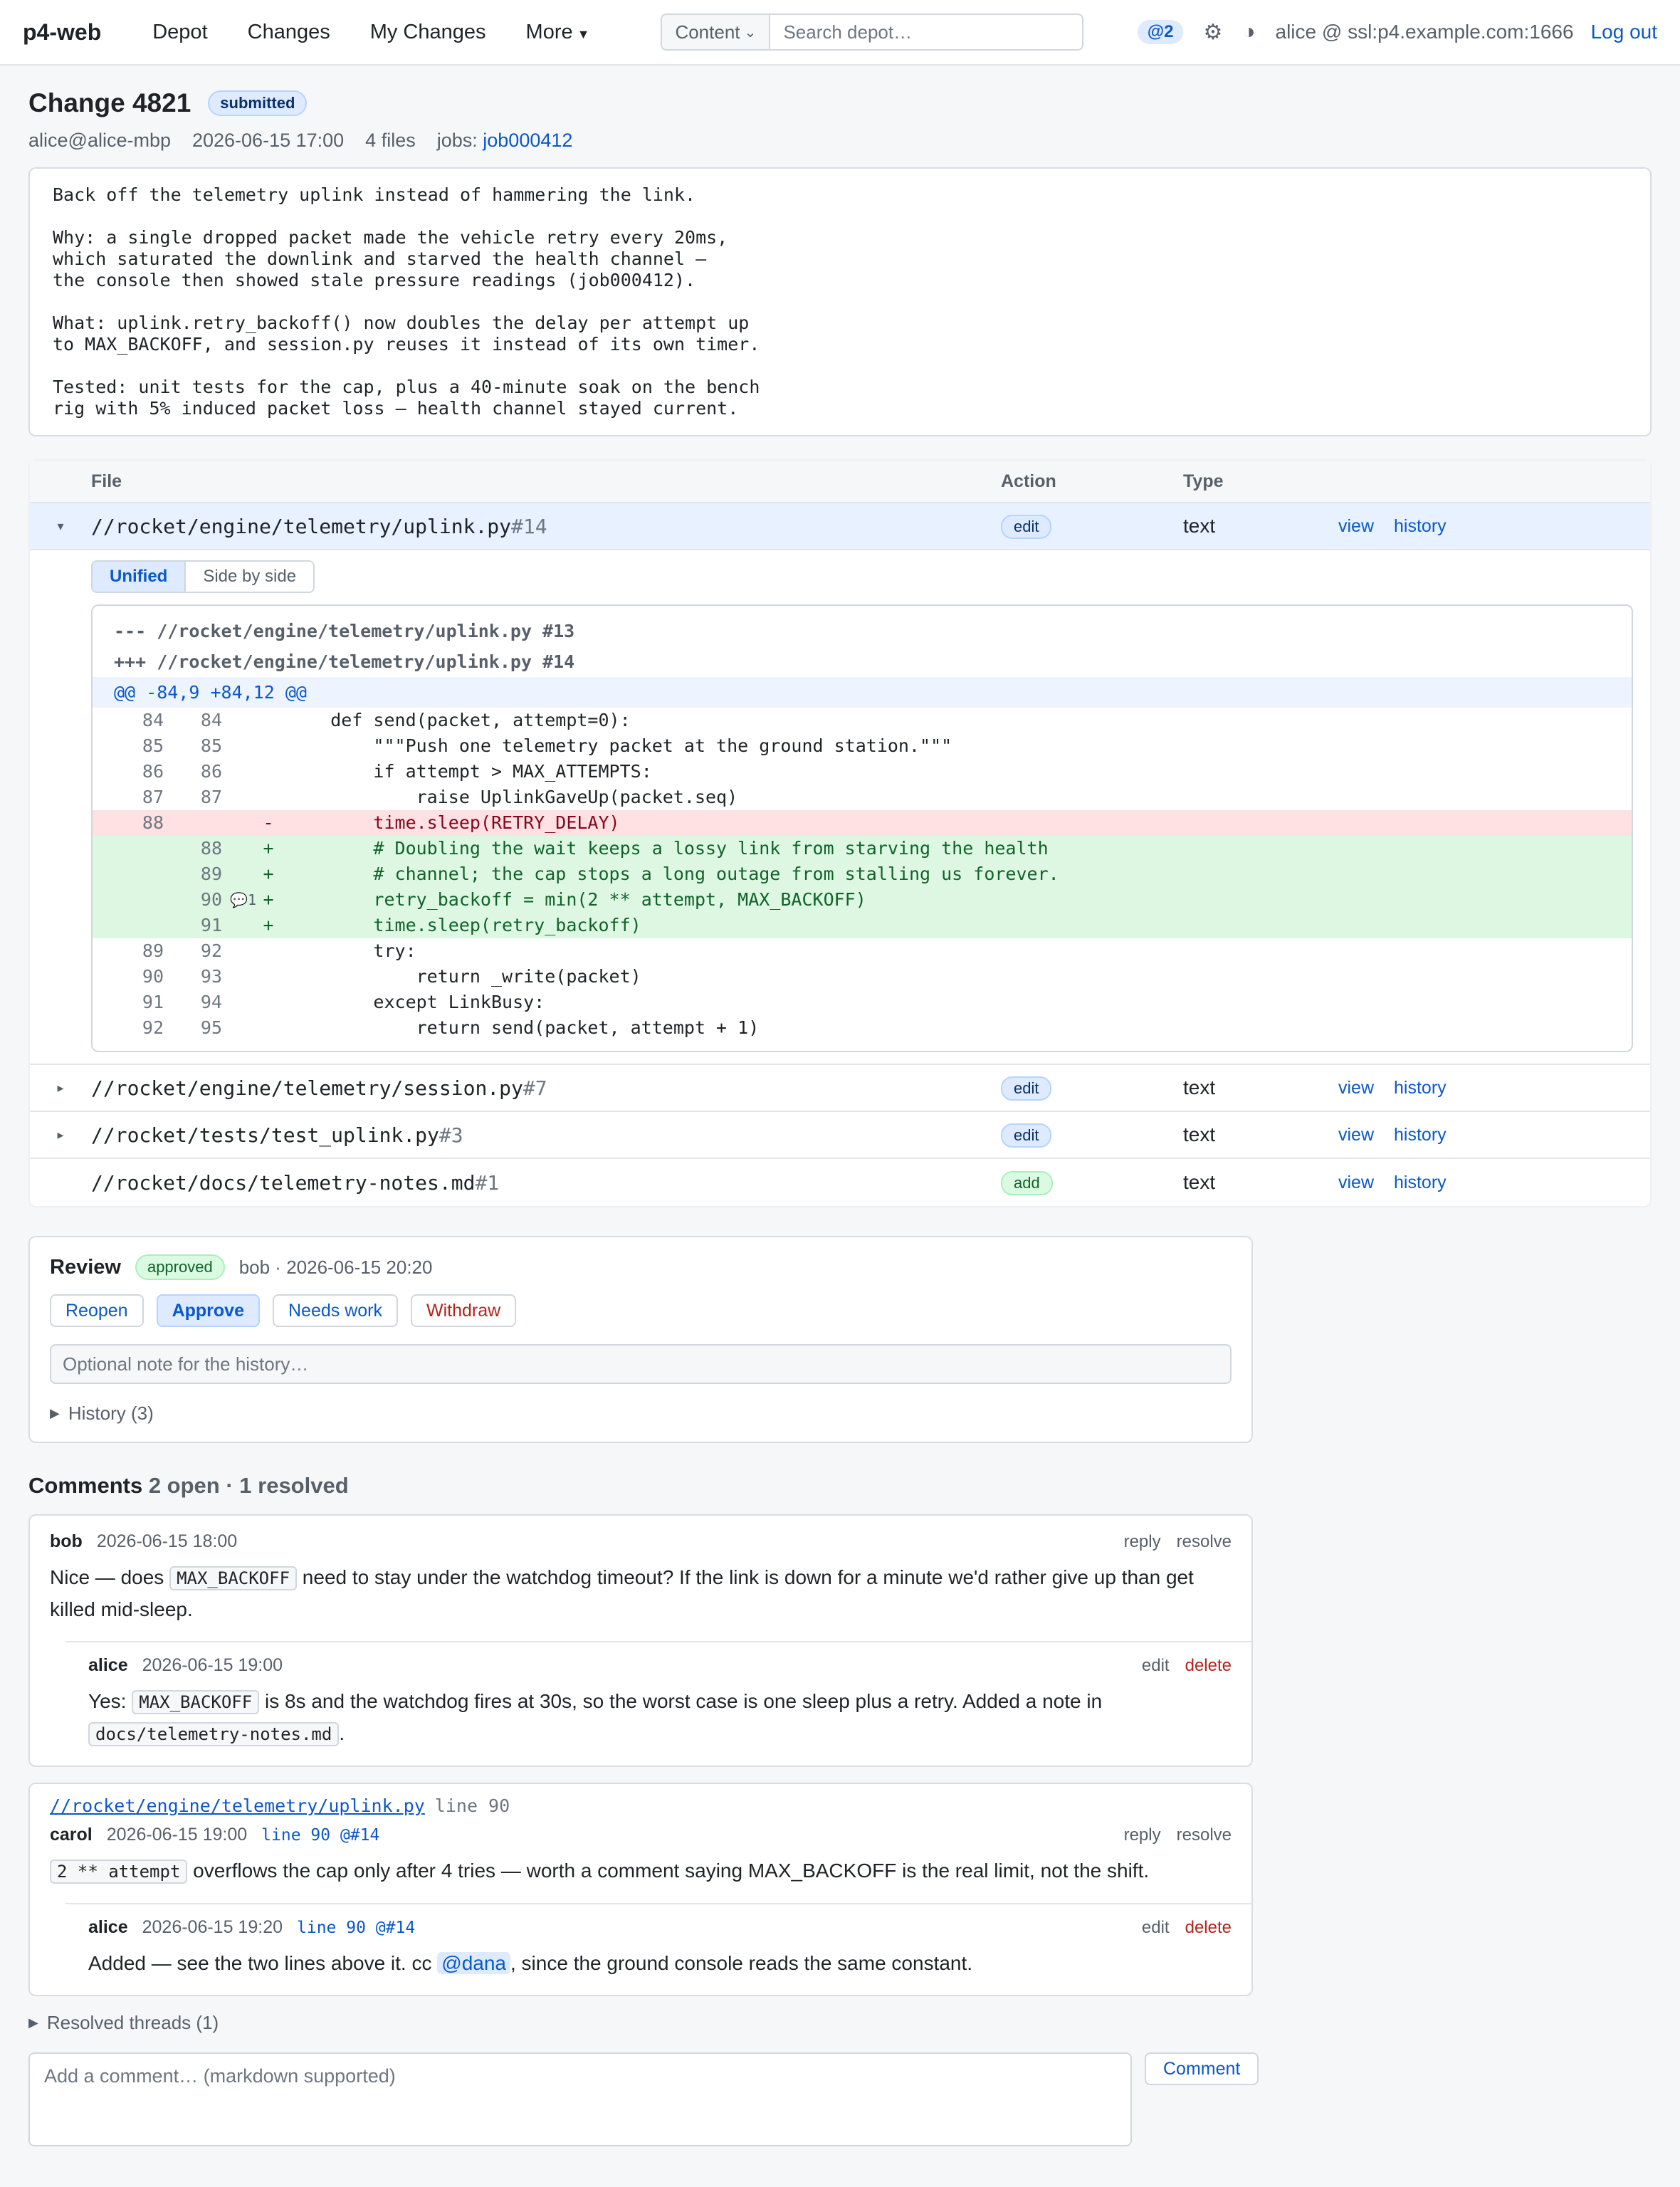 Image resolution: width=1680 pixels, height=2187 pixels. I want to click on diff-line: 92 95 return send(packet, attempt + 1), so click(862, 1028).